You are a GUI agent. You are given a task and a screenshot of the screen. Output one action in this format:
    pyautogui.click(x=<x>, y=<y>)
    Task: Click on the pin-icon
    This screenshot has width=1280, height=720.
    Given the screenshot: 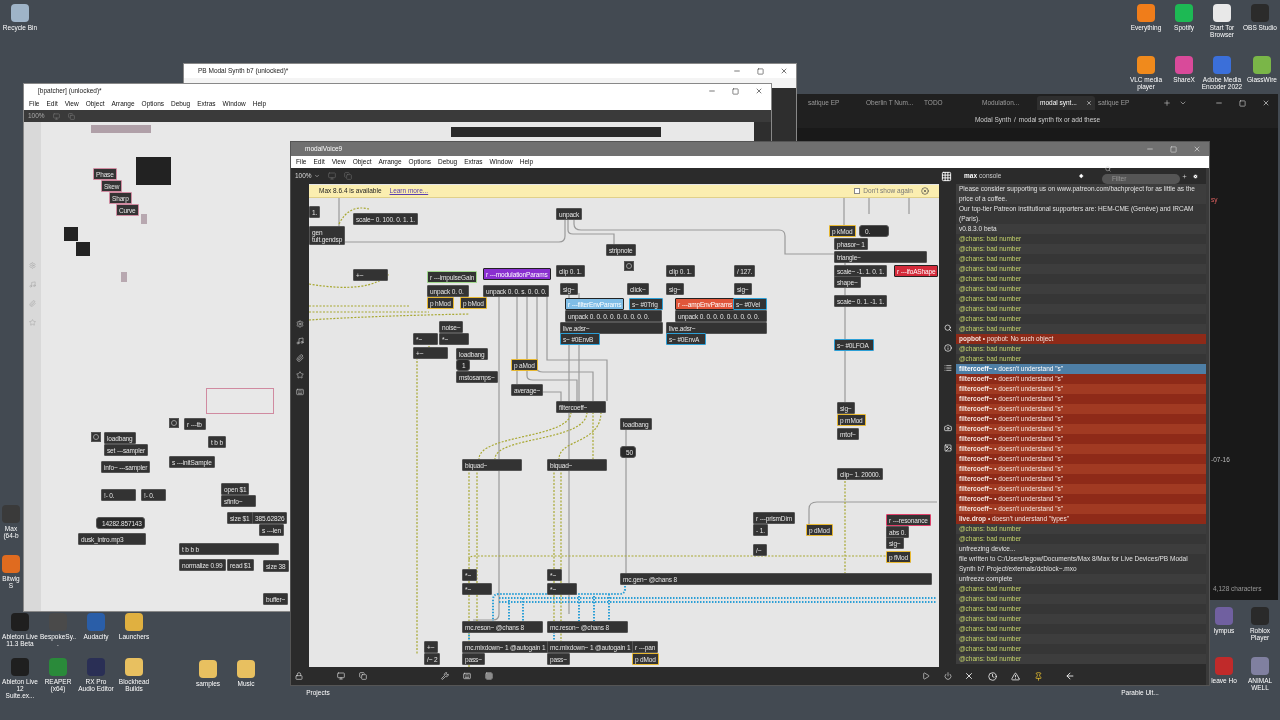 What is the action you would take?
    pyautogui.click(x=1038, y=676)
    